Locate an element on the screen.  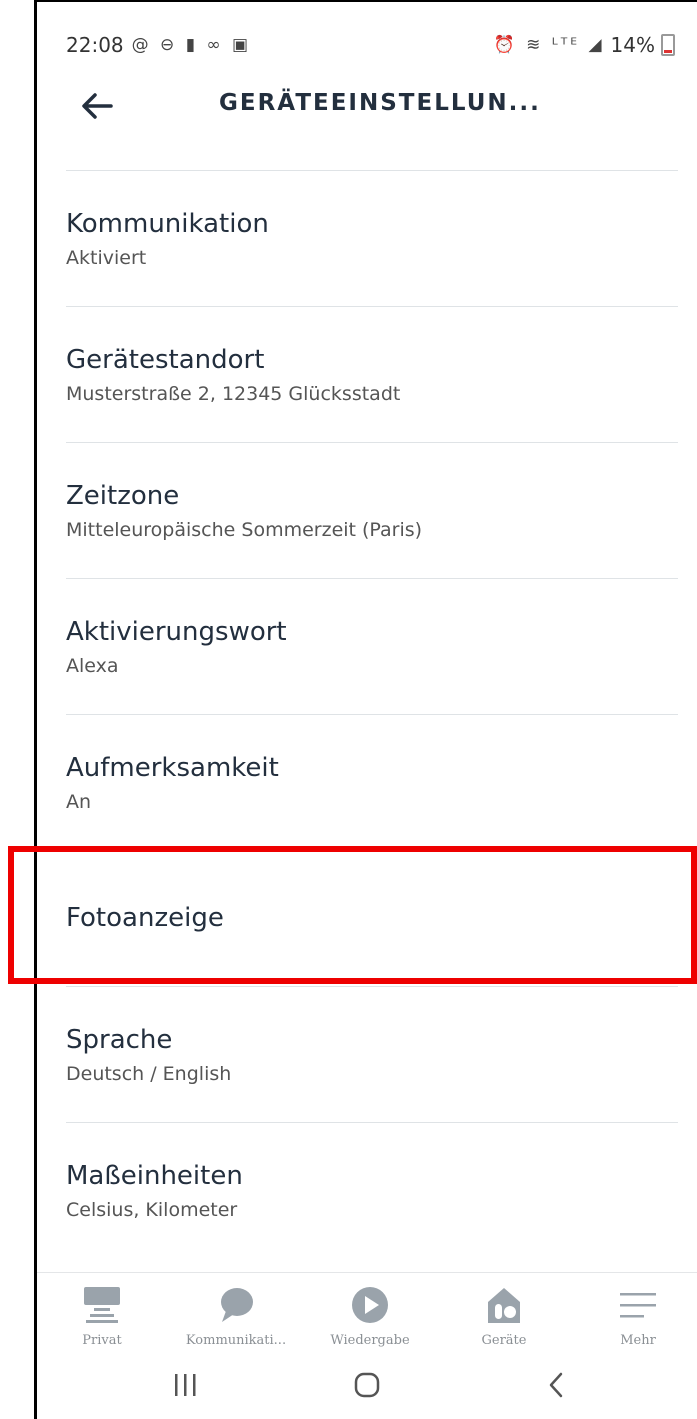
battery-icon is located at coordinates (668, 45).